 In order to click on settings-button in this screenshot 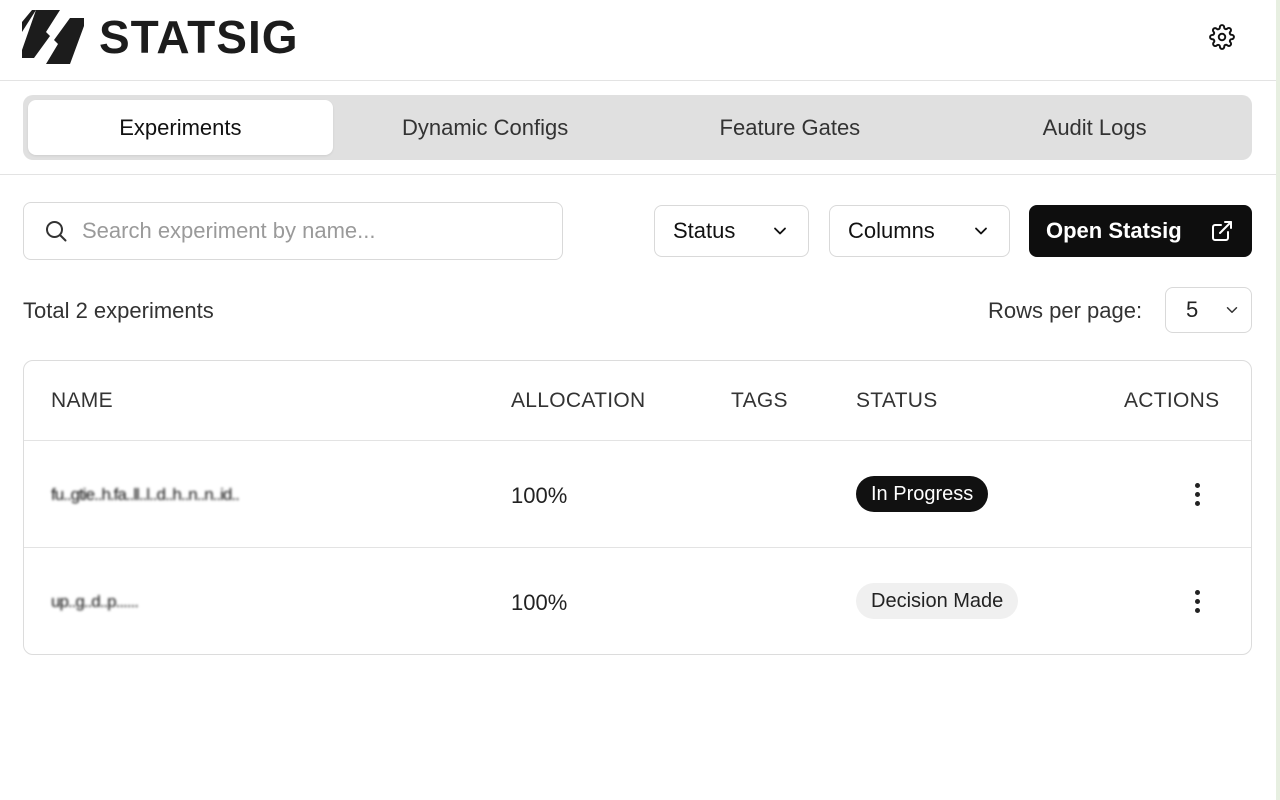, I will do `click(1222, 37)`.